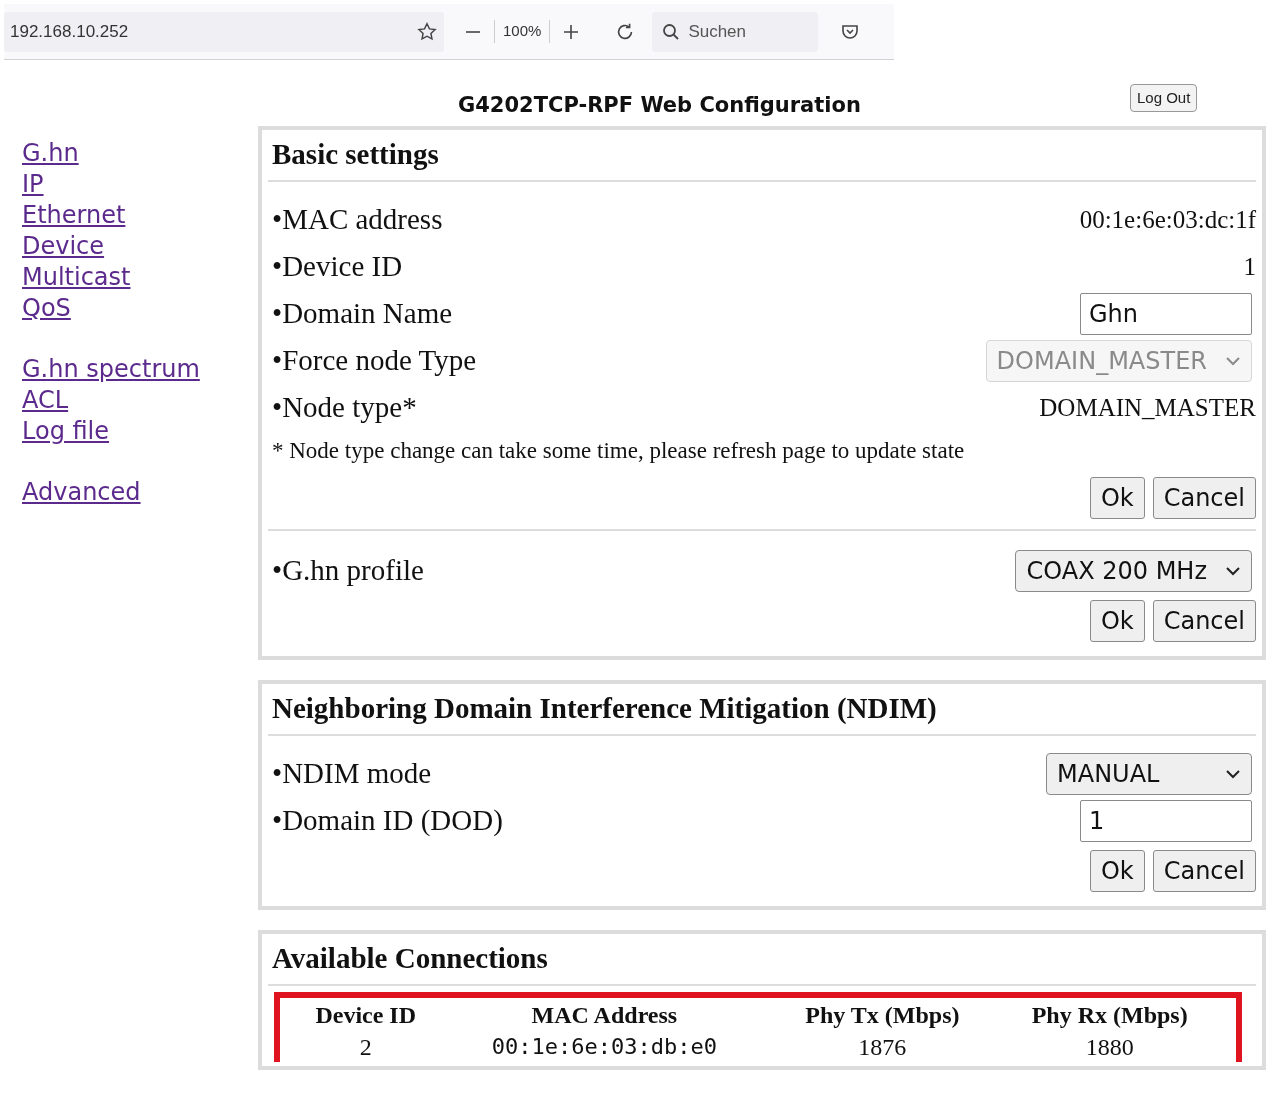  I want to click on field-label: •Device ID, so click(337, 266).